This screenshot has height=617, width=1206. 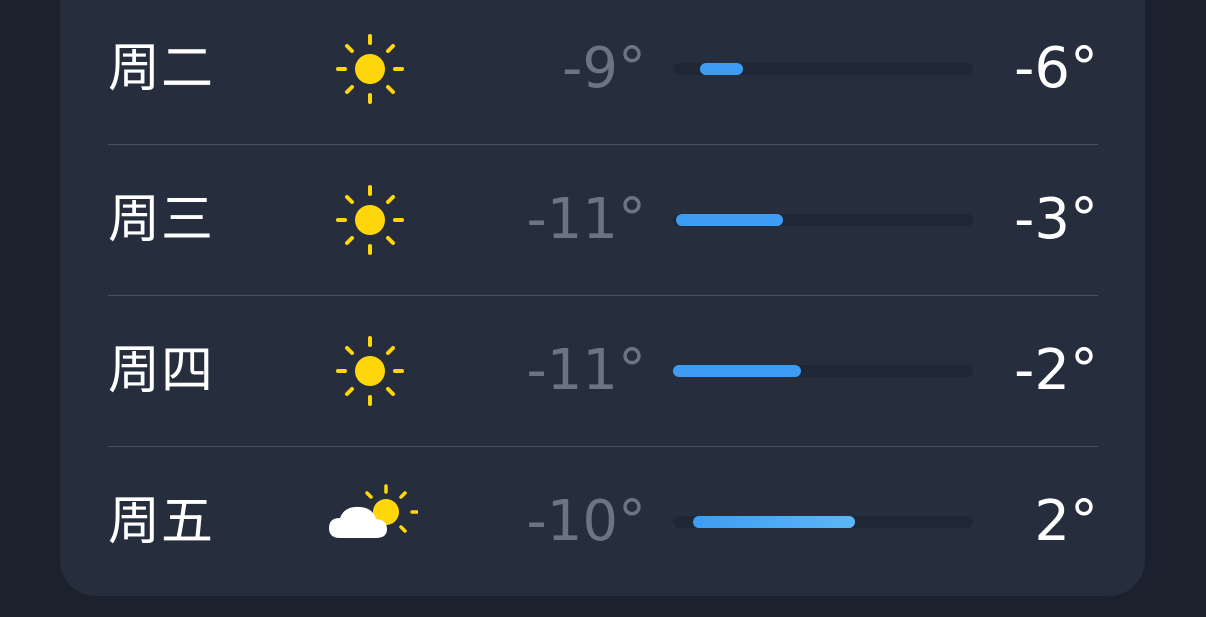 I want to click on low-temperature: -9°, so click(x=604, y=68).